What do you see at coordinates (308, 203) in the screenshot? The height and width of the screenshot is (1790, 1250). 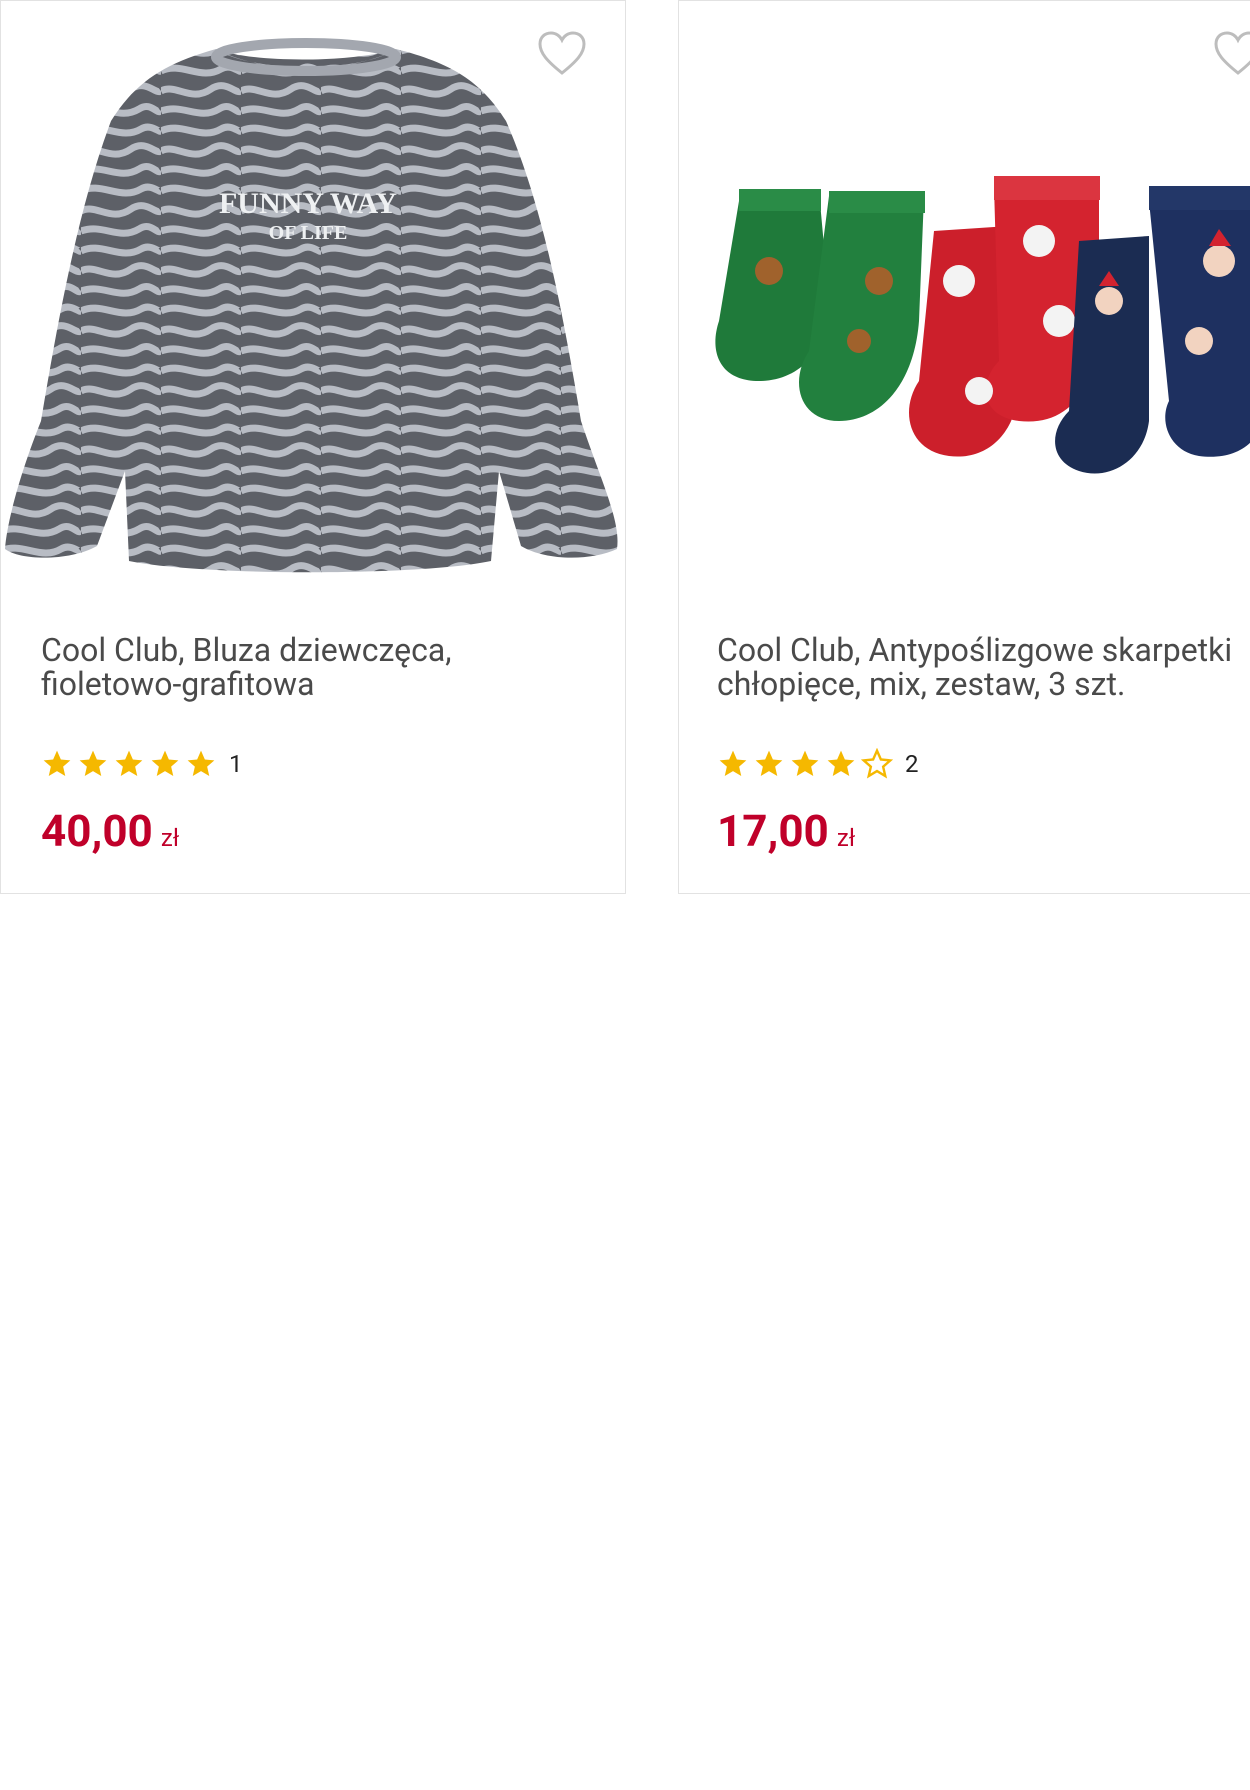 I see `sweatshirt-print-line1: FUNNY WAY` at bounding box center [308, 203].